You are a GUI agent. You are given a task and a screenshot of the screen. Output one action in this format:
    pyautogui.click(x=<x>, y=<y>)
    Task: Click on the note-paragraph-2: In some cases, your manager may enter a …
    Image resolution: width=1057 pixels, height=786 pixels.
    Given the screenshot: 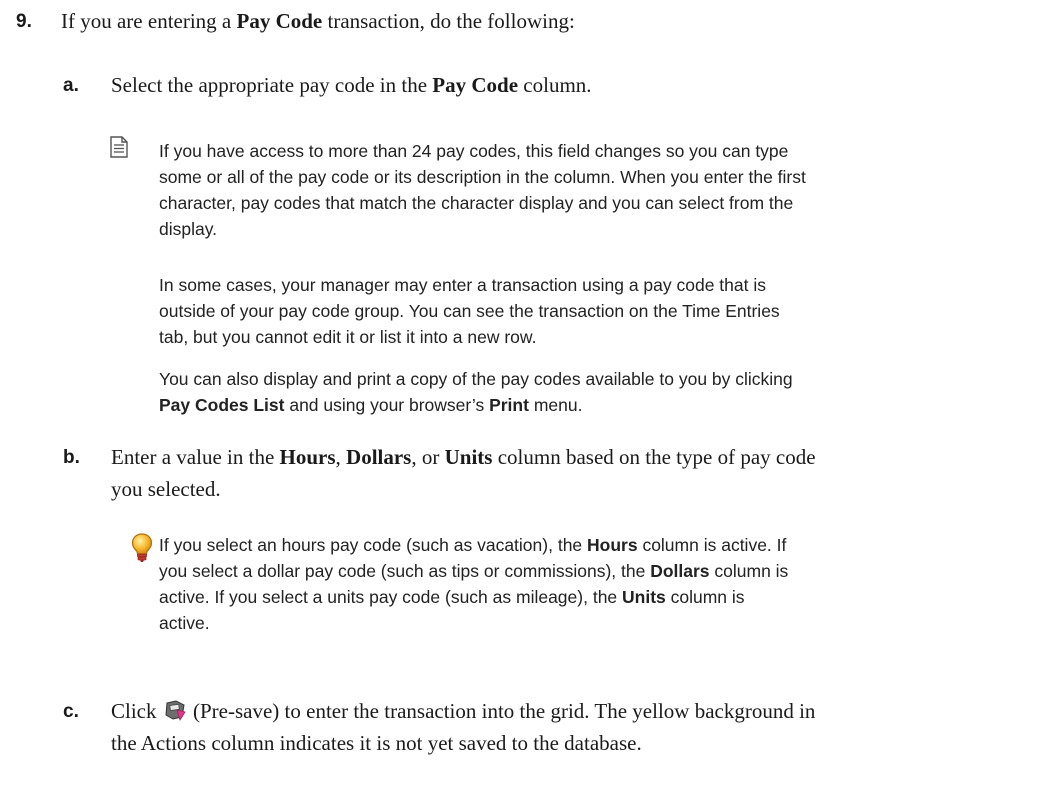 What is the action you would take?
    pyautogui.click(x=469, y=311)
    